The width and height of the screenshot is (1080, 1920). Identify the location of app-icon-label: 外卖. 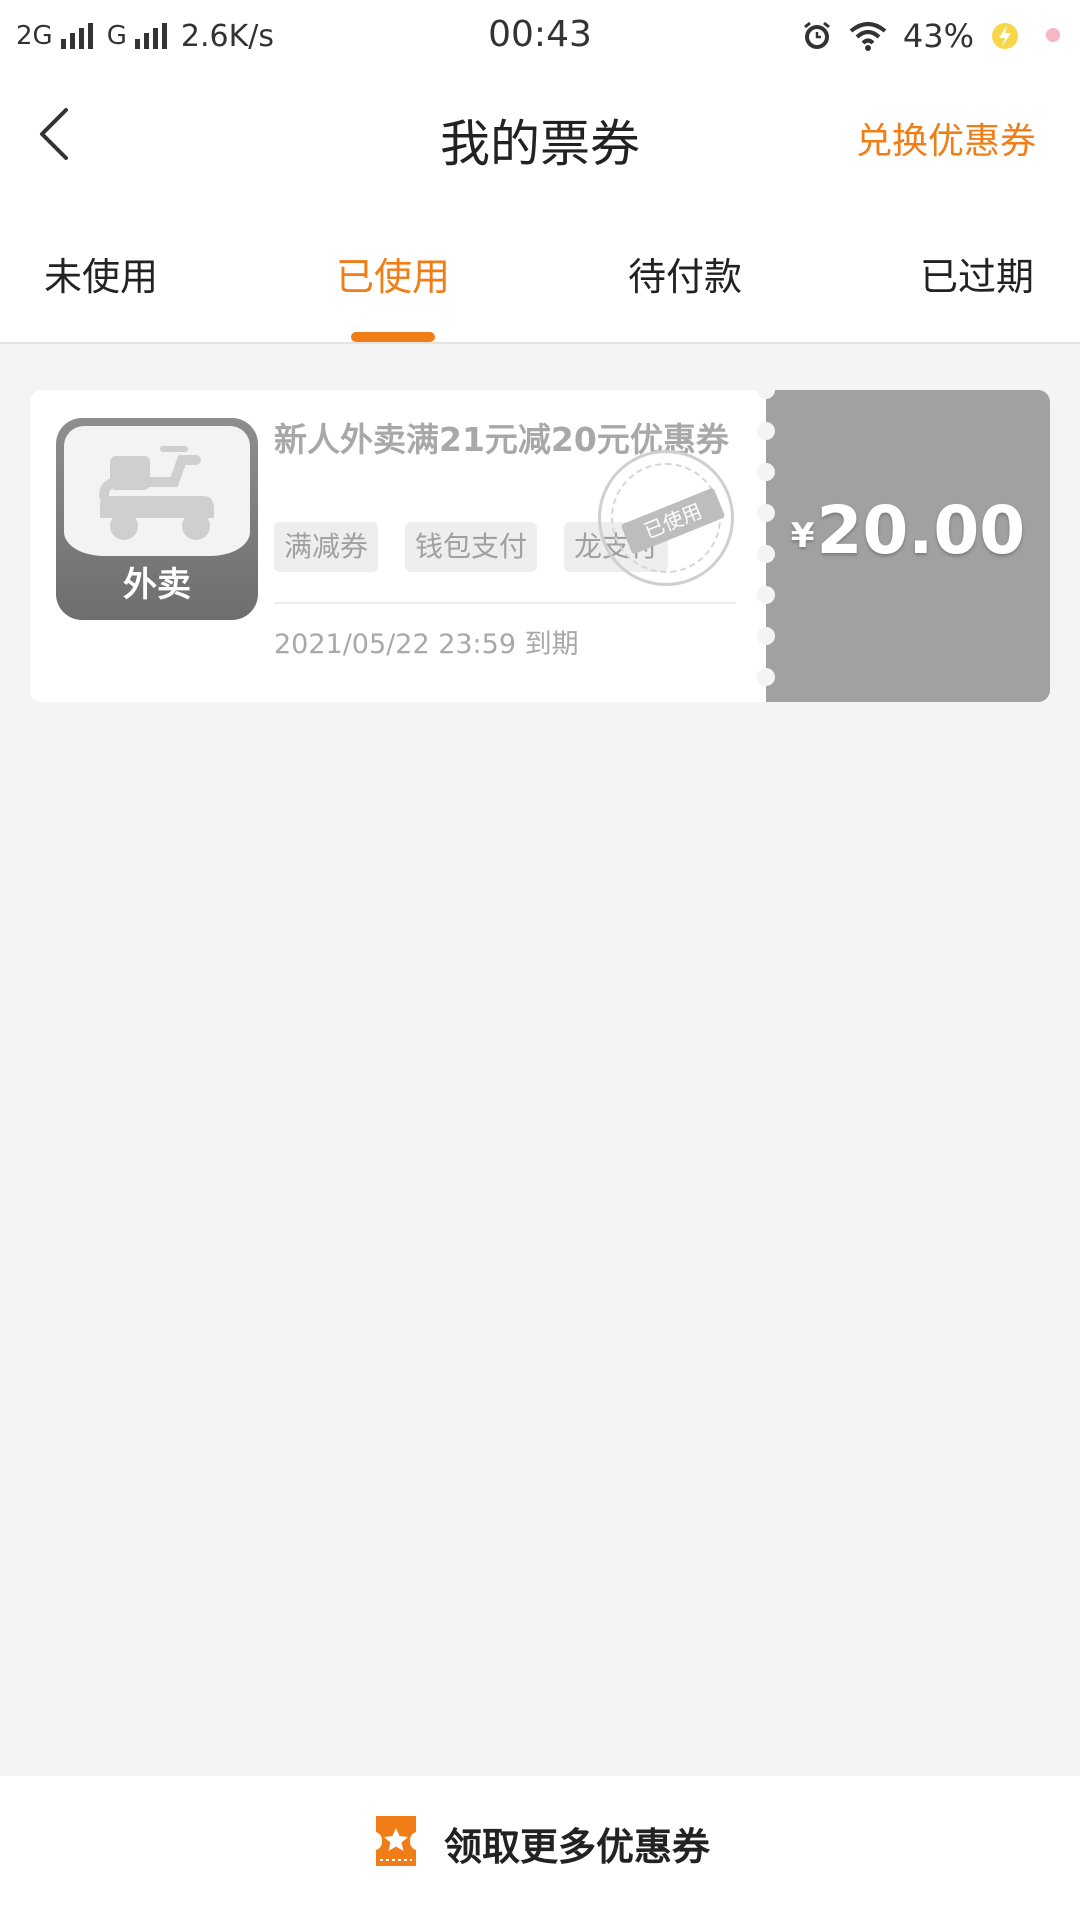
(157, 585).